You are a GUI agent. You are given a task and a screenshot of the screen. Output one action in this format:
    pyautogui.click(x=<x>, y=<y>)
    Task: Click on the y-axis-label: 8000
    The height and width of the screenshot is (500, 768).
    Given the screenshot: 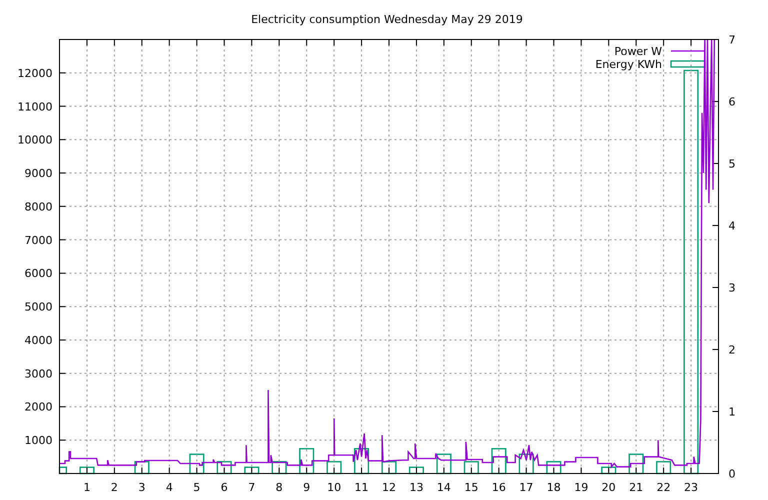 What is the action you would take?
    pyautogui.click(x=38, y=207)
    